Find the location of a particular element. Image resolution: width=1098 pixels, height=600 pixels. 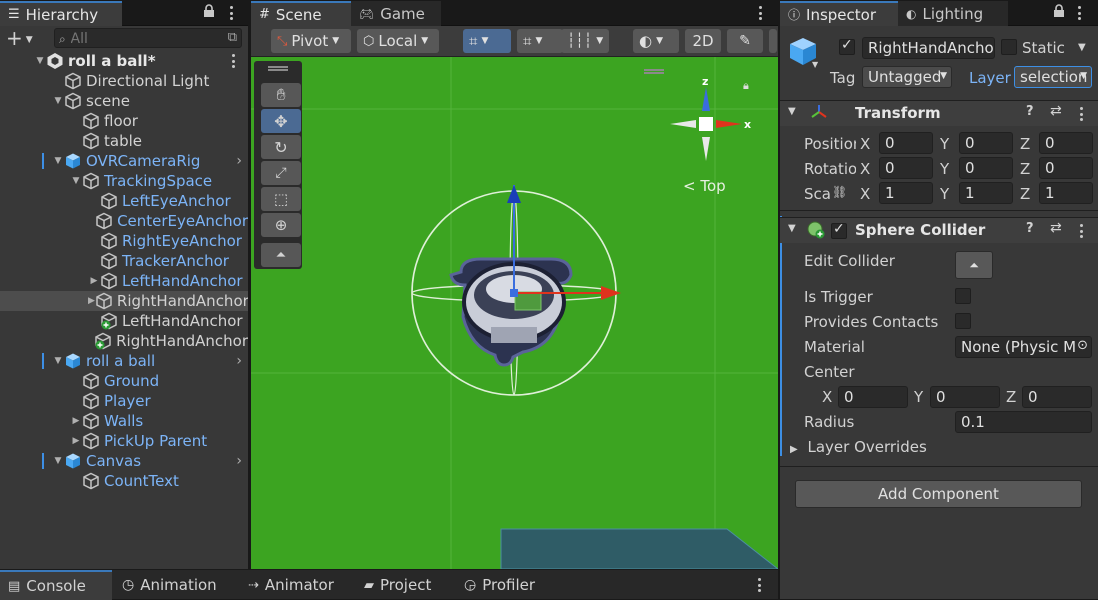

scale-y-field: 1 is located at coordinates (986, 193).